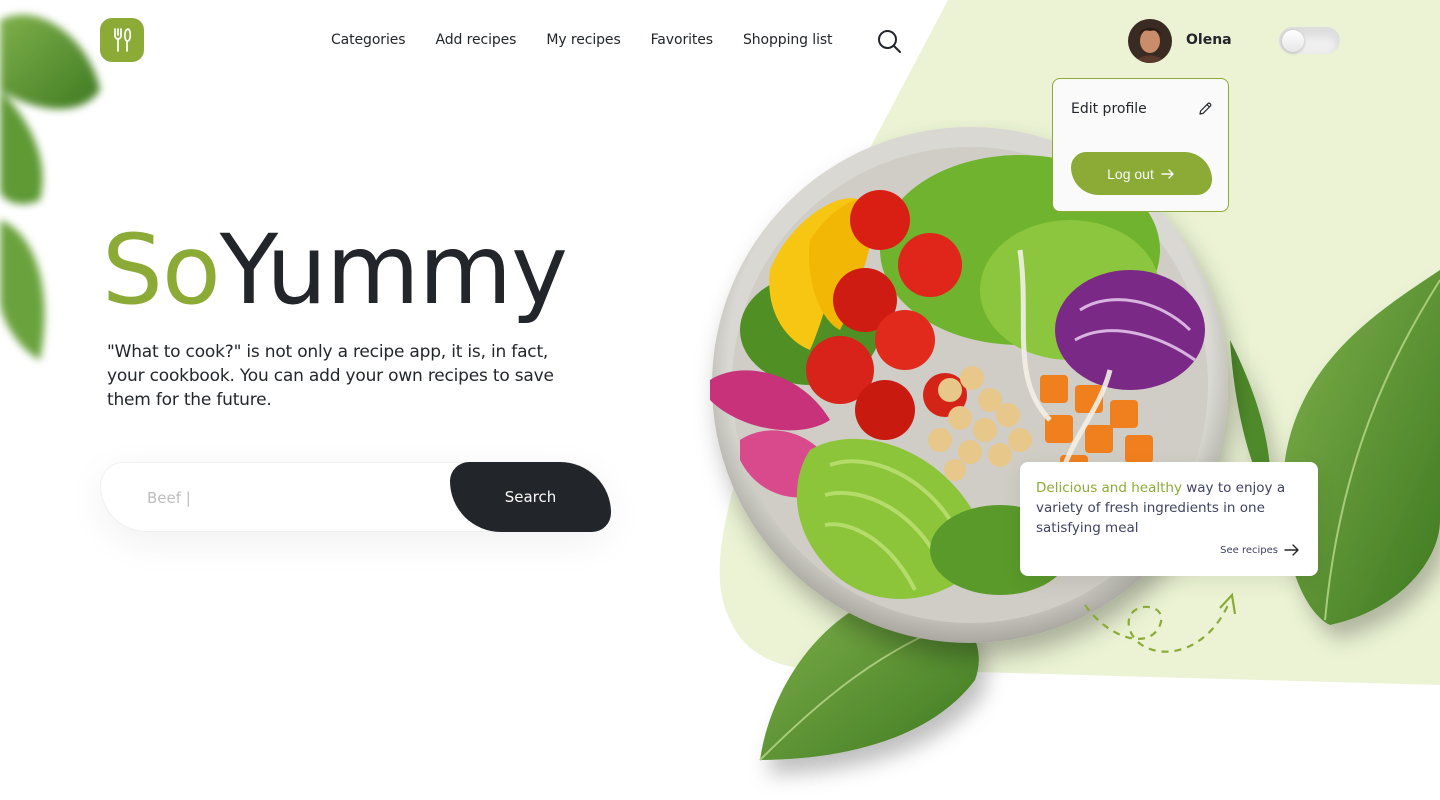  I want to click on see-recipes-label: See recipes, so click(1249, 550).